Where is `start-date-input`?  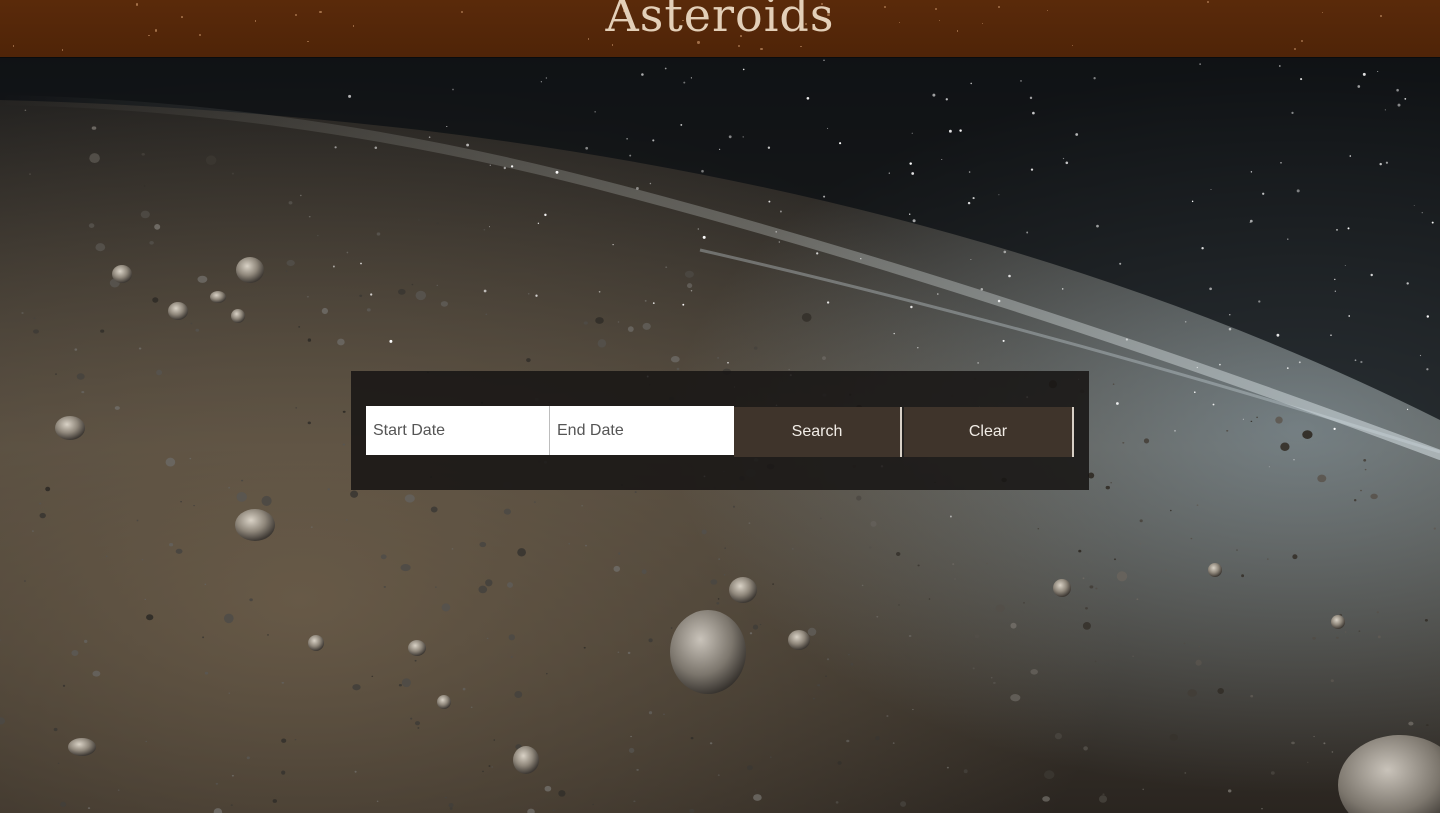
start-date-input is located at coordinates (458, 430).